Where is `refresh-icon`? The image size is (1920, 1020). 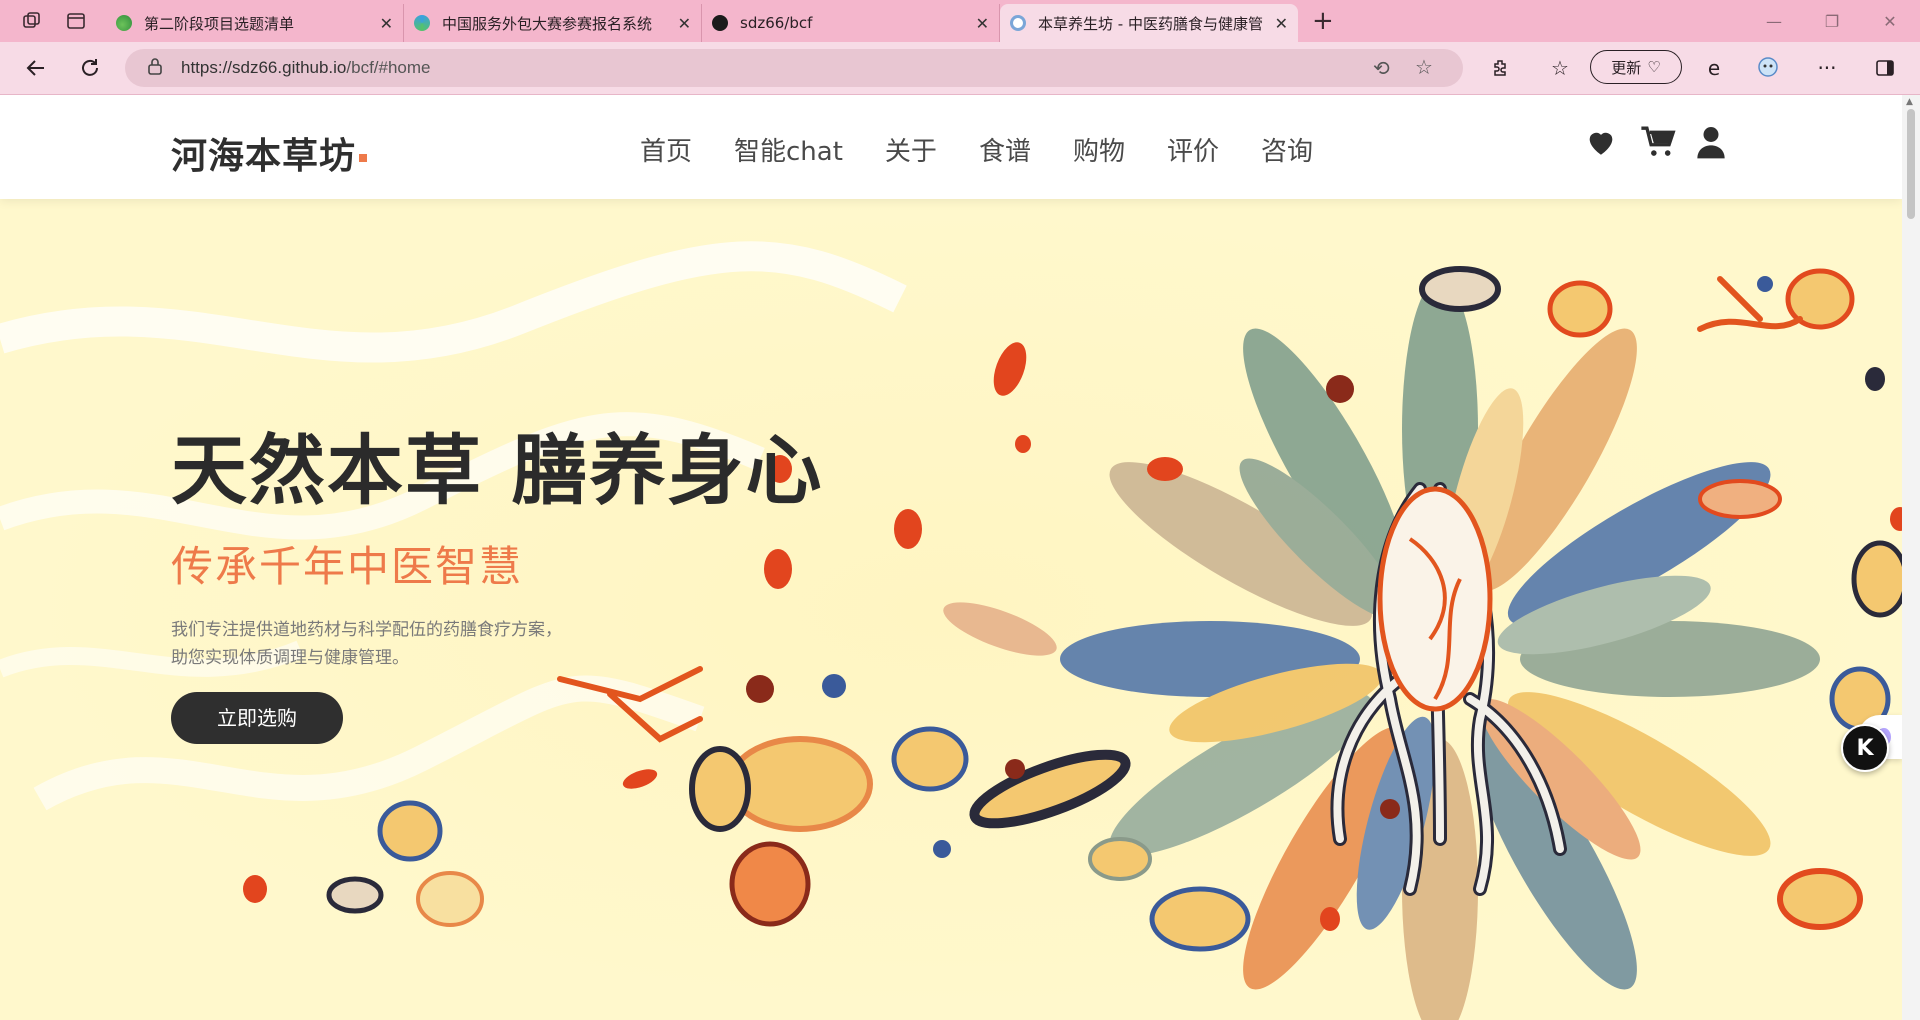 refresh-icon is located at coordinates (90, 68).